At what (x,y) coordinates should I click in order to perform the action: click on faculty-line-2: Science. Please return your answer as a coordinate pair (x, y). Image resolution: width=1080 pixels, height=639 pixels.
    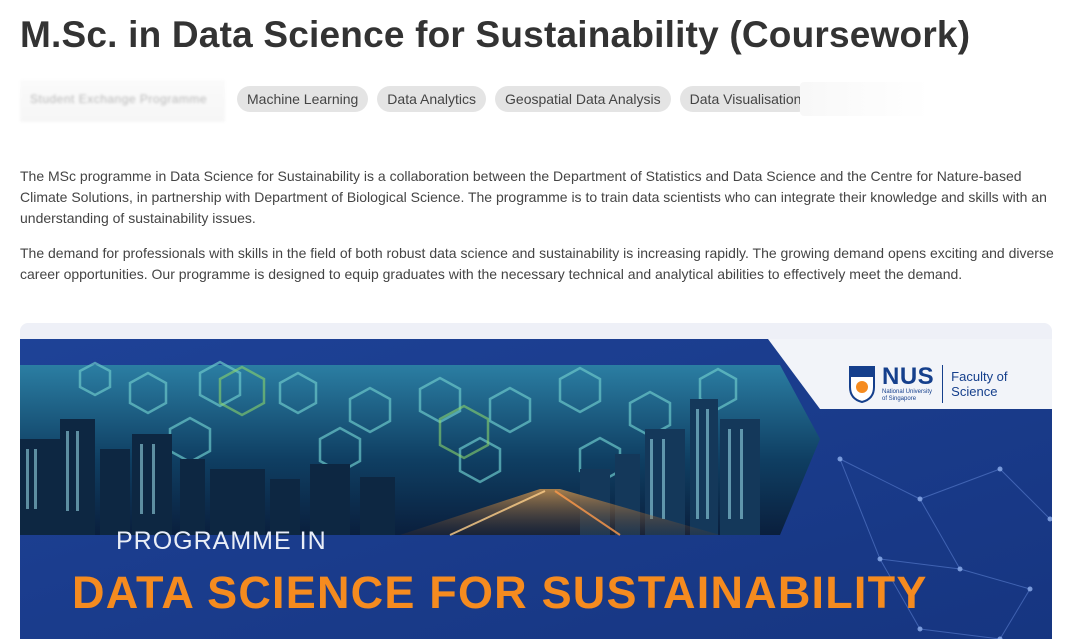
    Looking at the image, I should click on (974, 391).